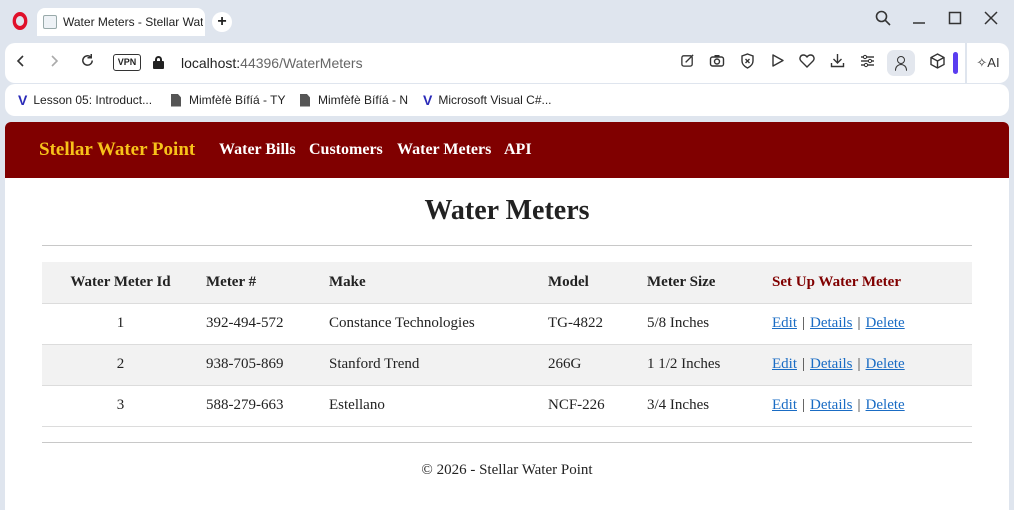 This screenshot has width=1014, height=510. I want to click on send-to-icon, so click(687, 63).